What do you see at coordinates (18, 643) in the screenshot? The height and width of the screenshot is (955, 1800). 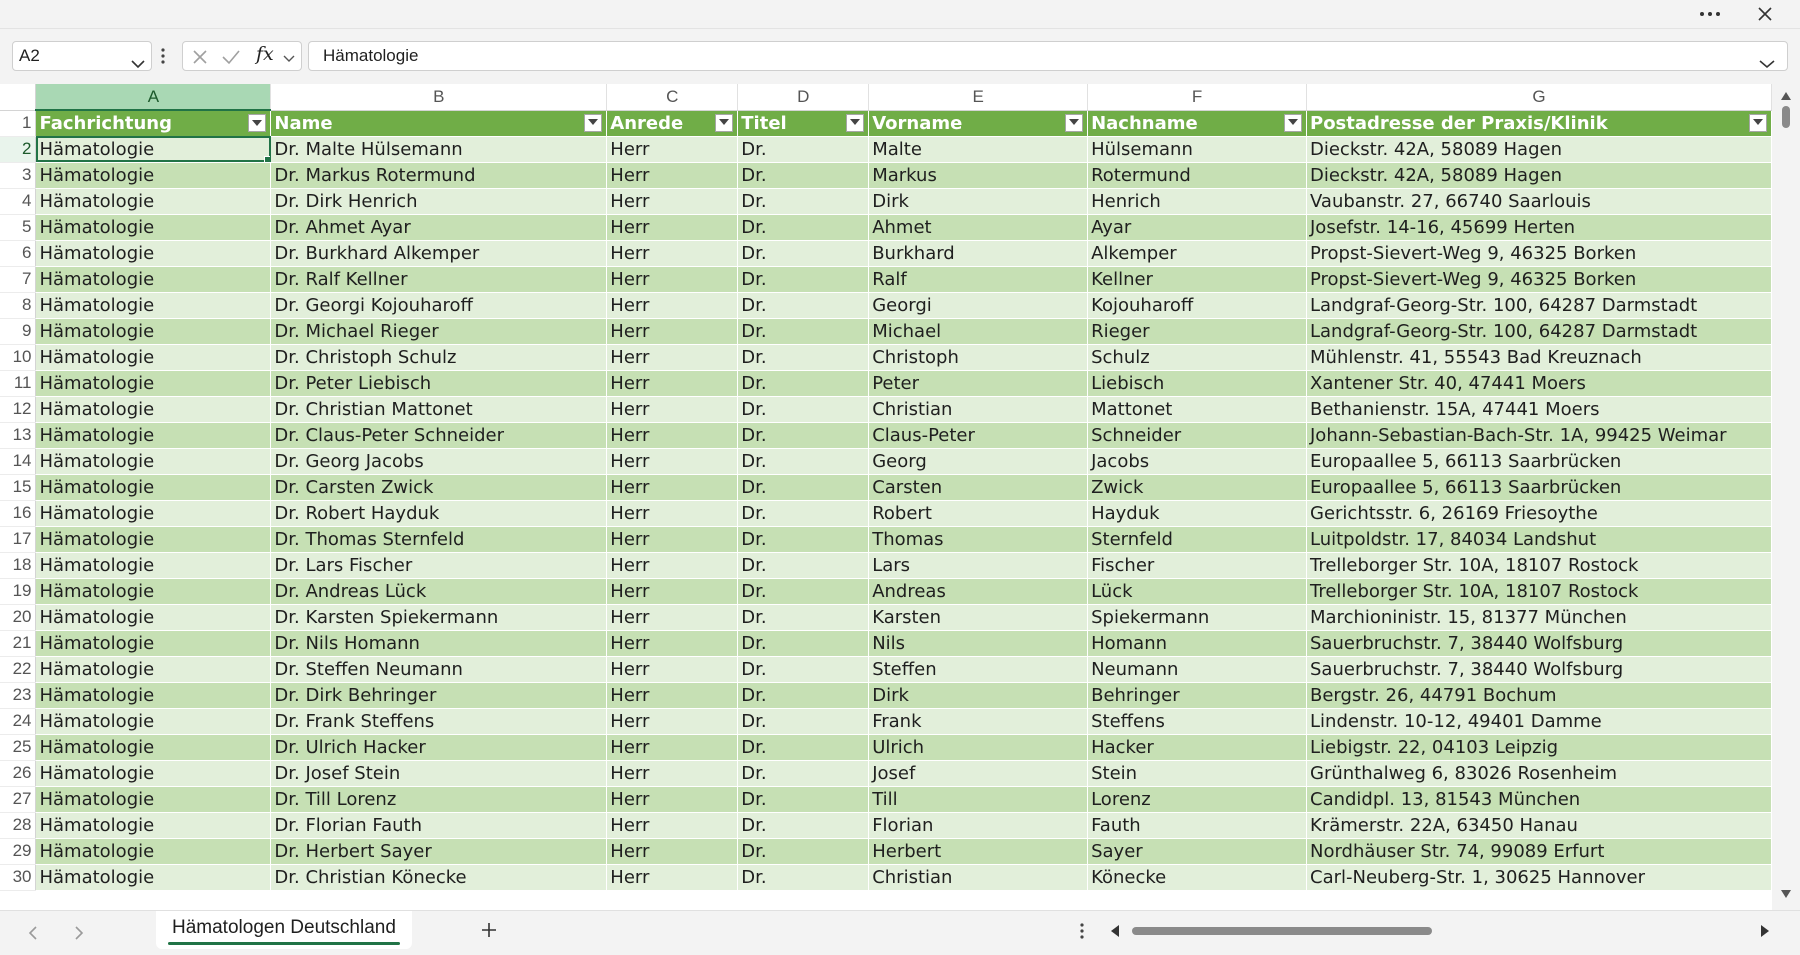 I see `row-number: 21` at bounding box center [18, 643].